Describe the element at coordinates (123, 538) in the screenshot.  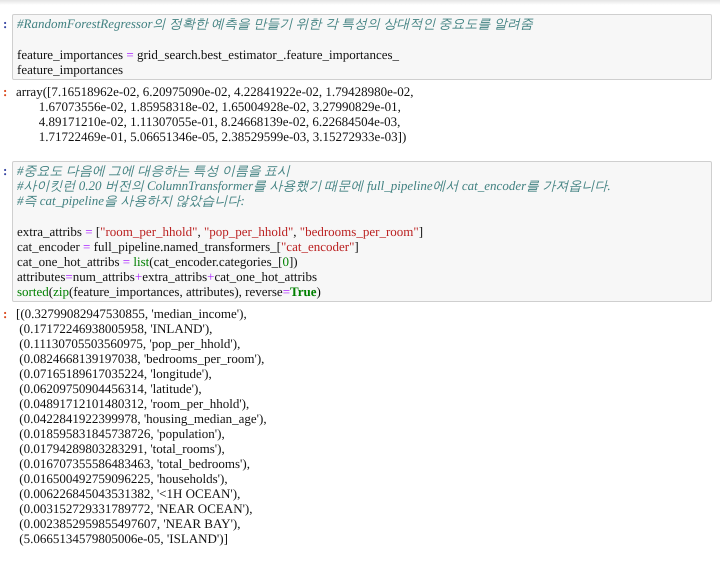
I see `output-line: (5.0665134579805006e-05, 'ISLAND')]` at that location.